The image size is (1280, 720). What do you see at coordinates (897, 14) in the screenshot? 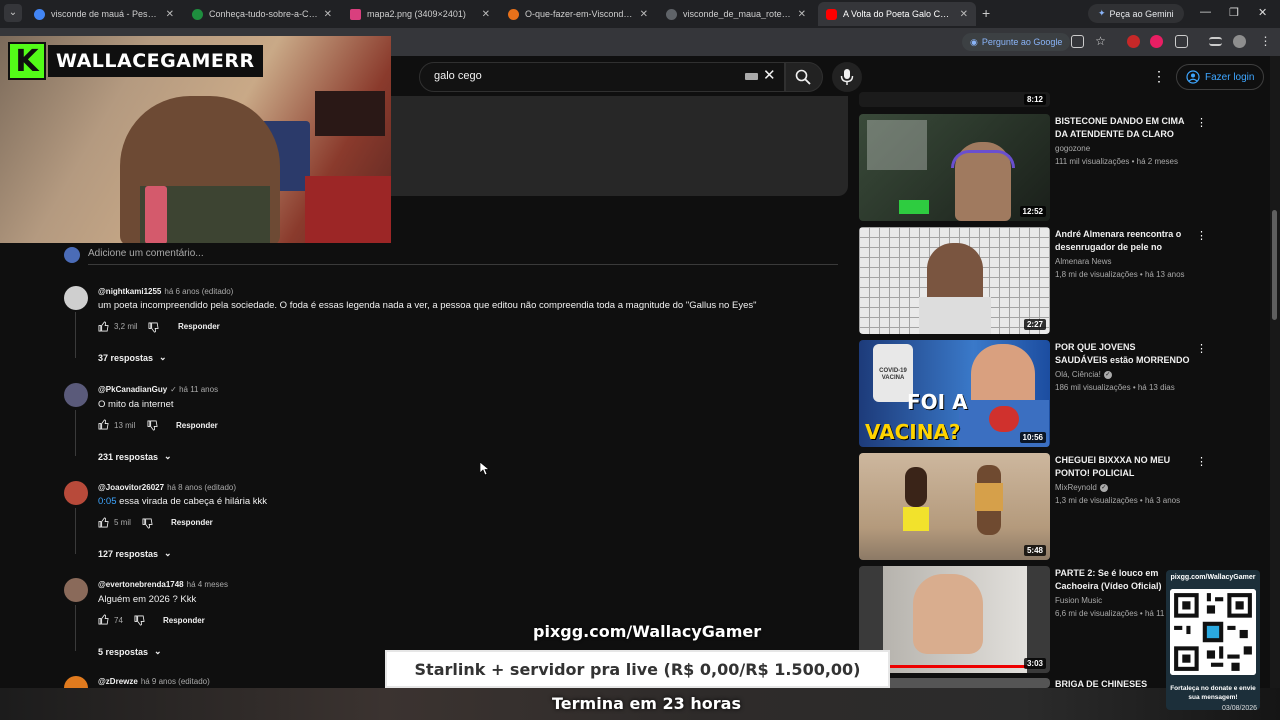
I see `browser-tab-active: A Volta do Poeta Galo Cego - Du ✕` at bounding box center [897, 14].